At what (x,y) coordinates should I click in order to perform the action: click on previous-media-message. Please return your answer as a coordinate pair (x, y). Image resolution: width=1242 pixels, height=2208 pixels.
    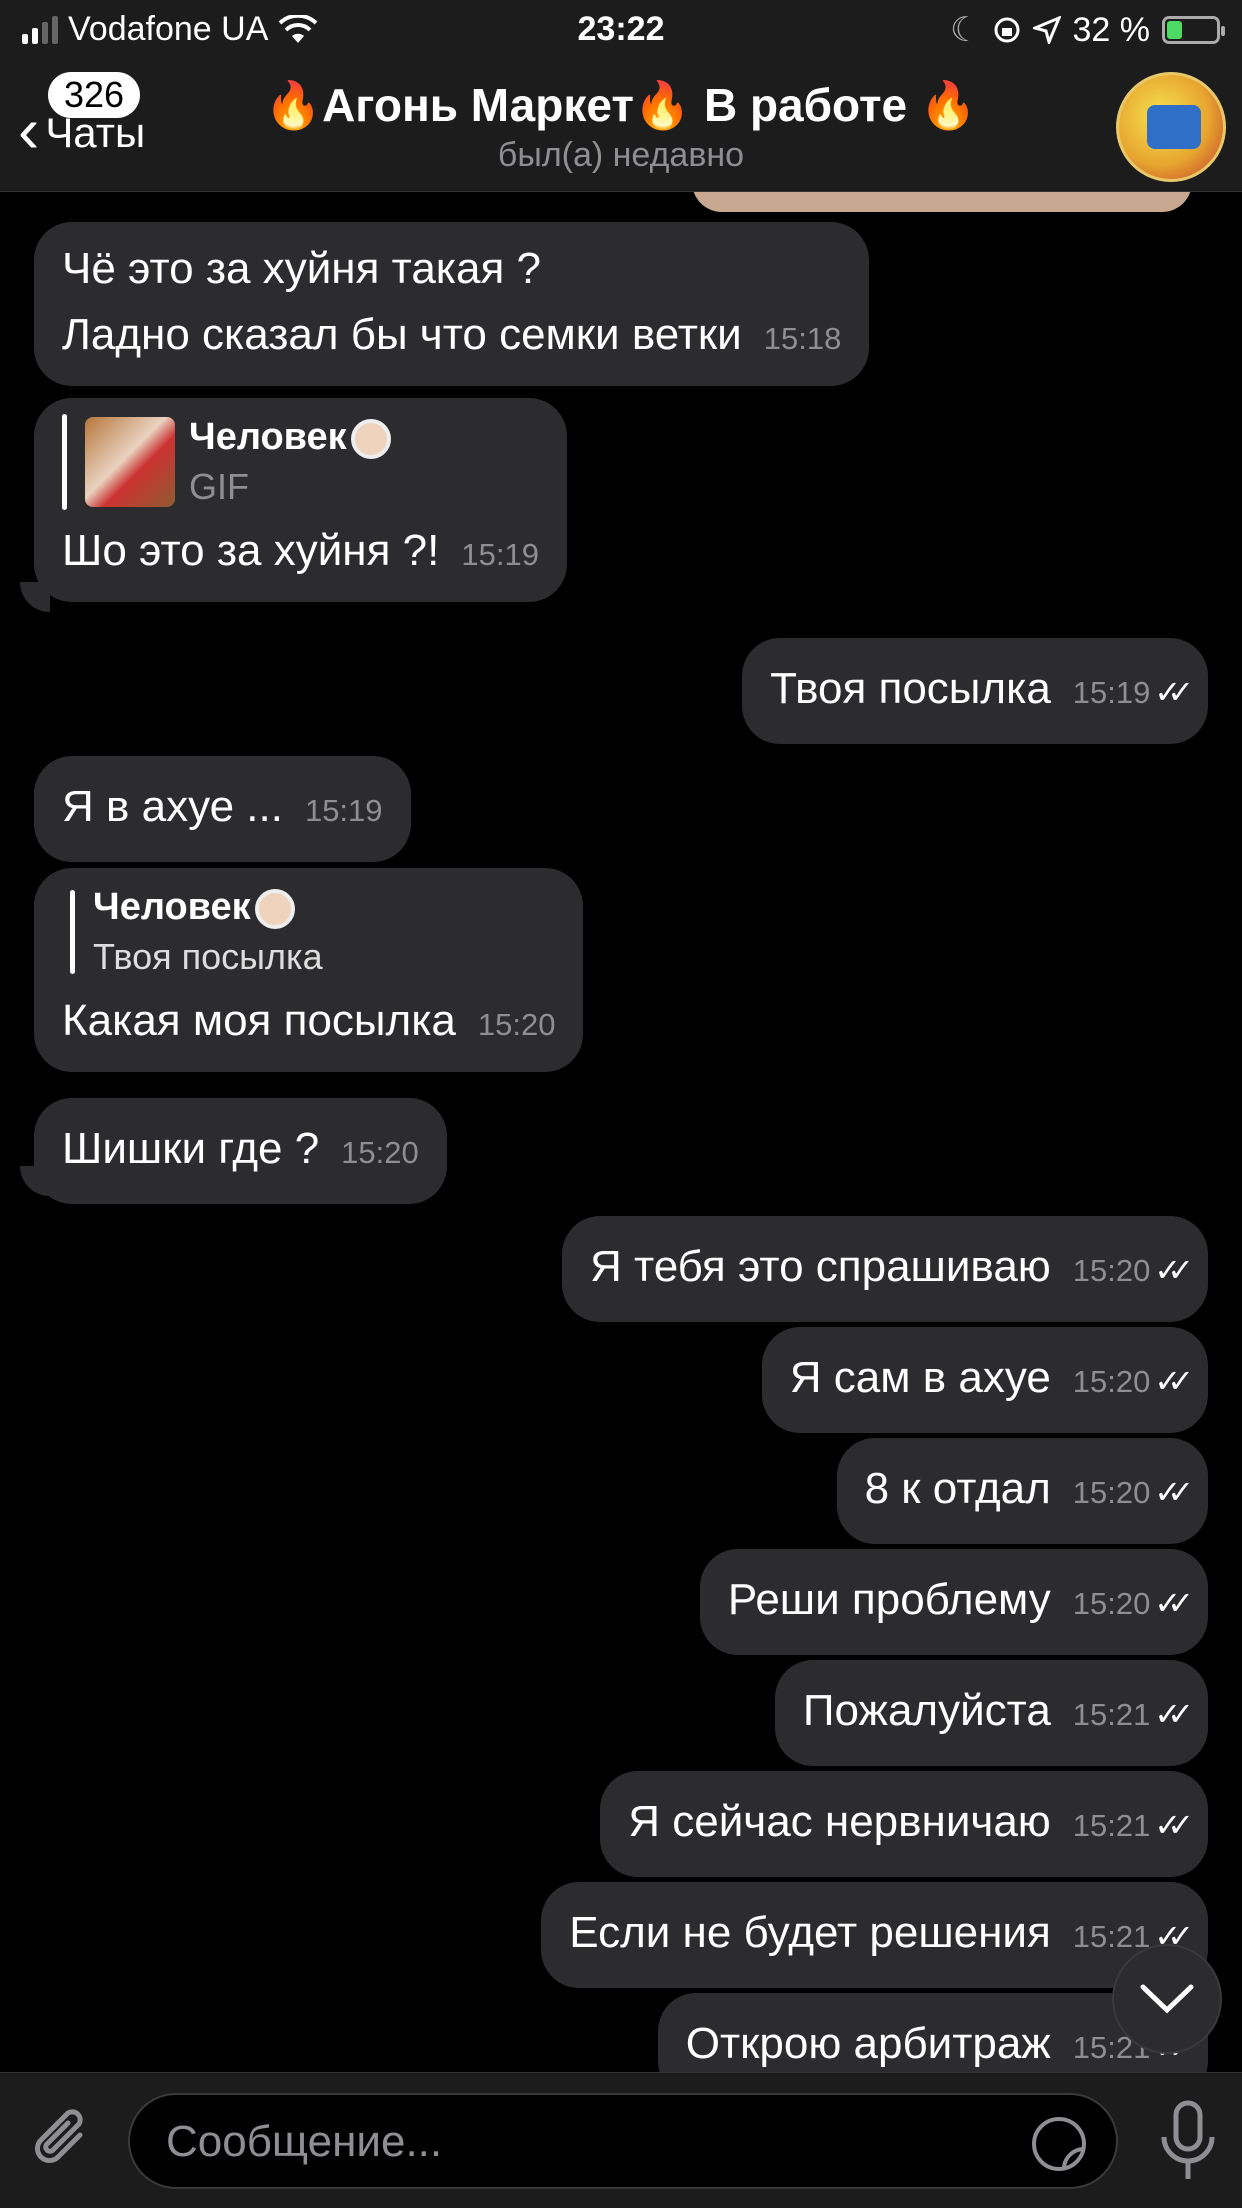
    Looking at the image, I should click on (942, 202).